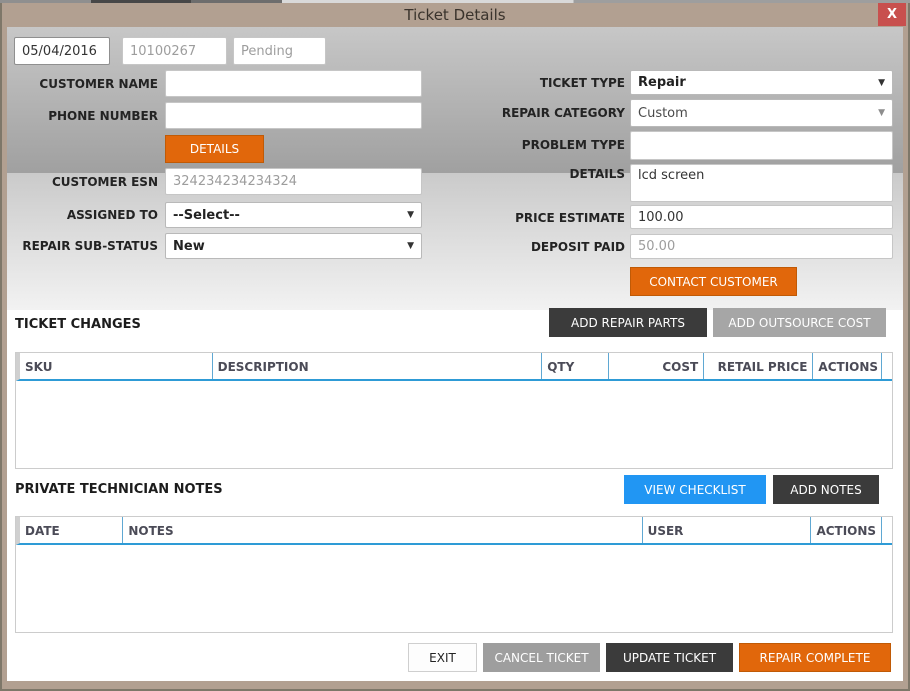  I want to click on technician-notes-title: PRIVATE TECHNICIAN NOTES, so click(119, 489).